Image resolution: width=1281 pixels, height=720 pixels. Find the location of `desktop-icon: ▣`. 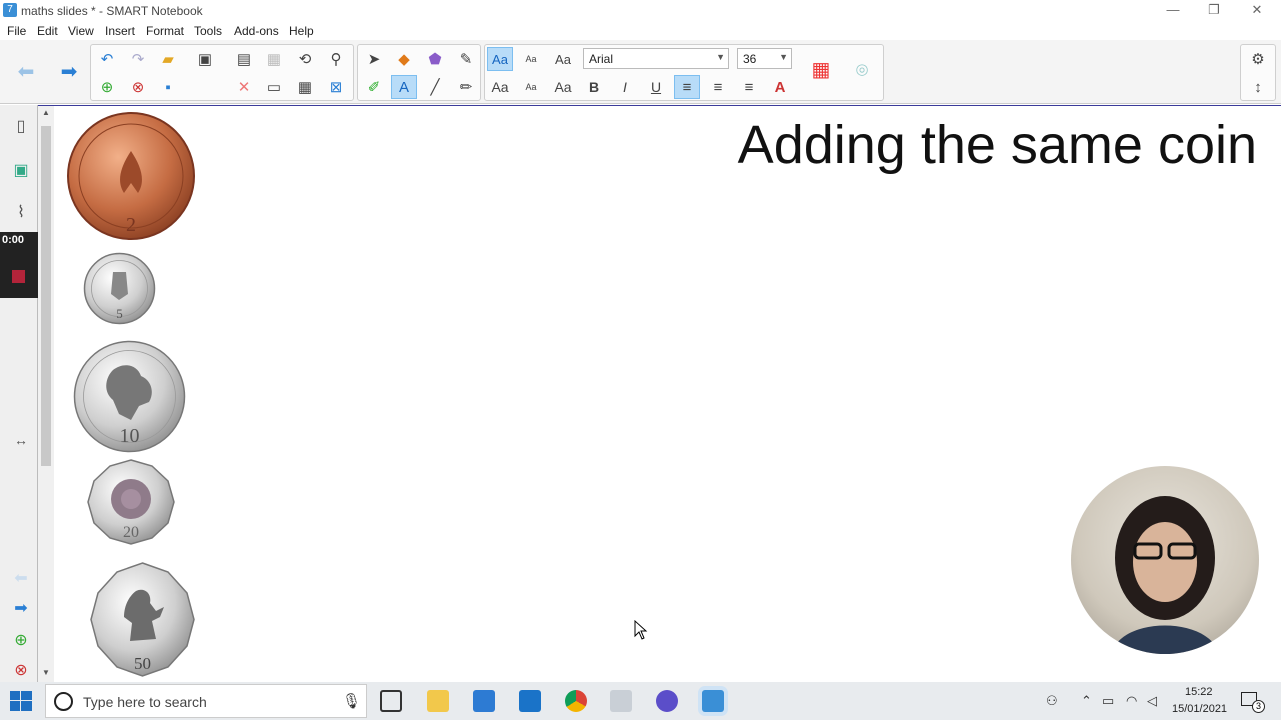

desktop-icon: ▣ is located at coordinates (205, 59).